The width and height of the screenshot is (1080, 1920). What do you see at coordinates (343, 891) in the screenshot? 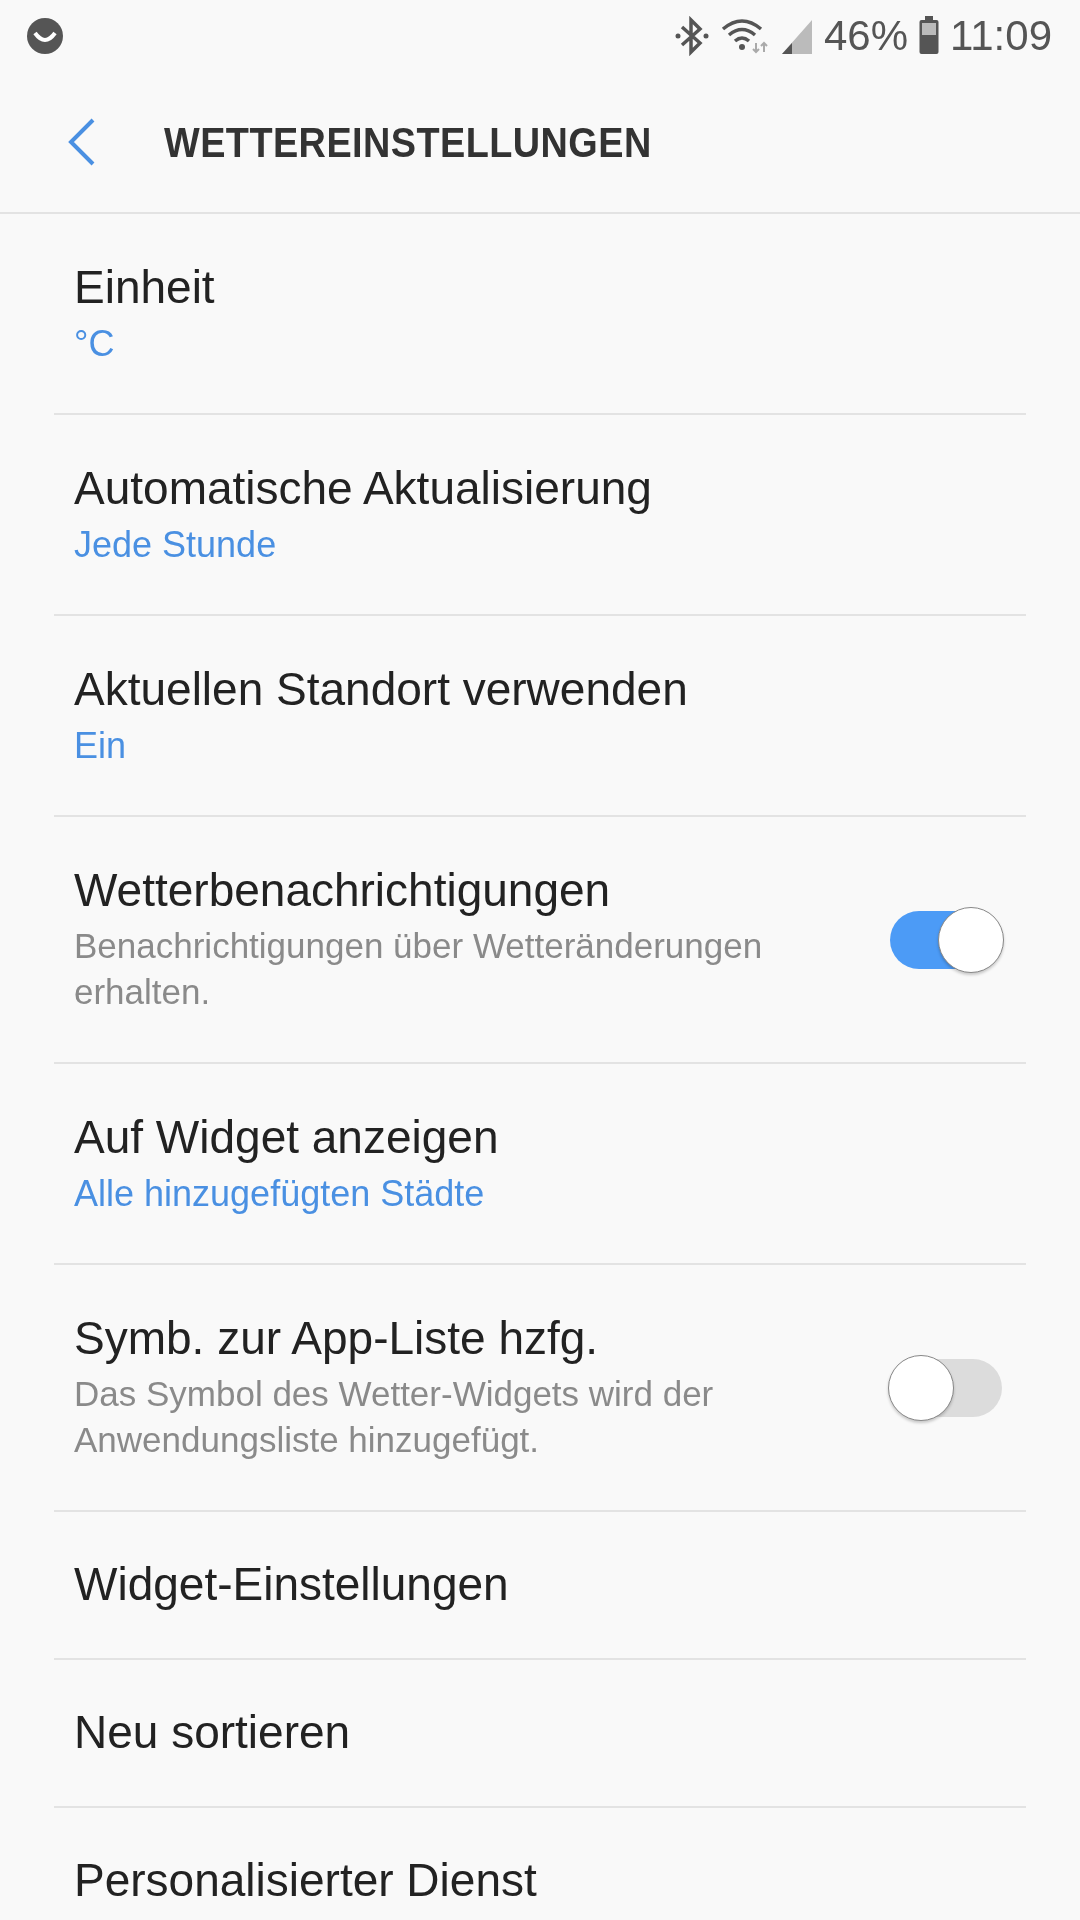
I see `setting-title: Wetterbenachrichtigungen` at bounding box center [343, 891].